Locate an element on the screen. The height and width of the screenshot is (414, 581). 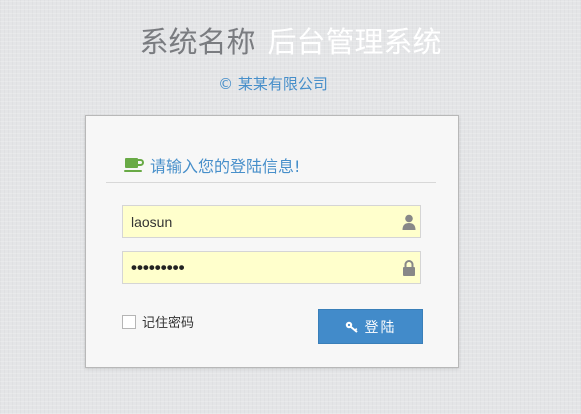
username-field is located at coordinates (271, 221).